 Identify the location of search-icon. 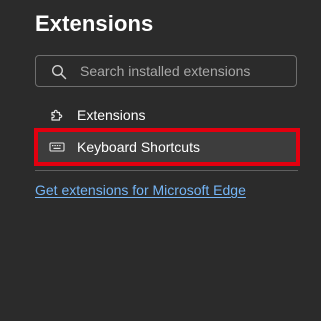
(59, 72).